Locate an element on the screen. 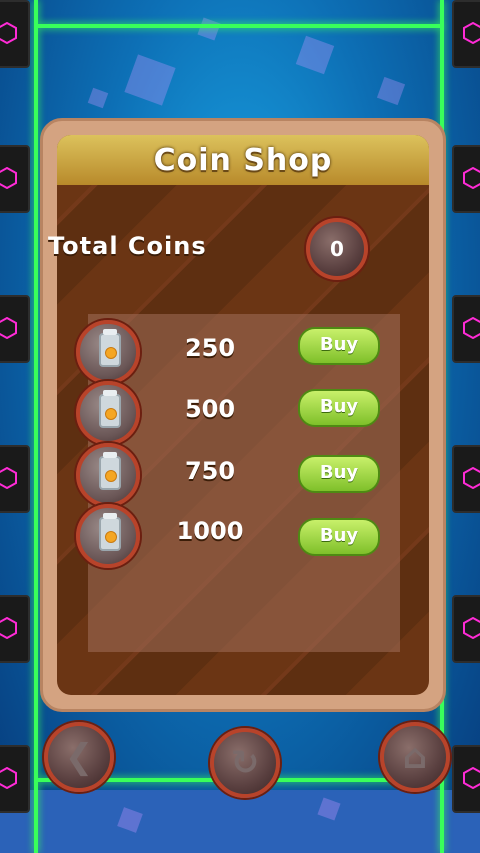  total-coins-label: Total Coins is located at coordinates (127, 246).